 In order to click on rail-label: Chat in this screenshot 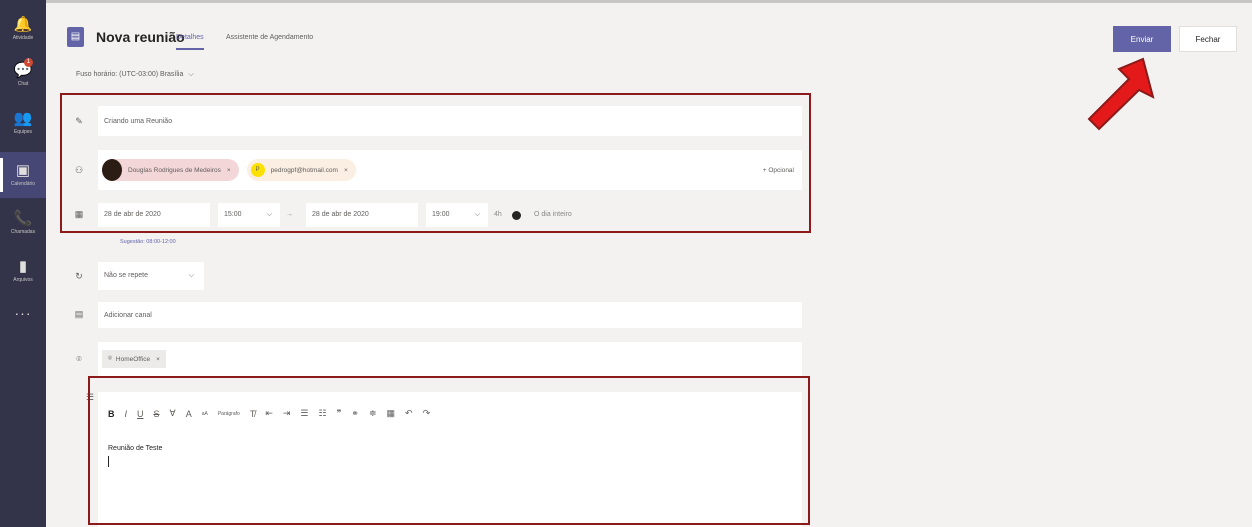, I will do `click(23, 84)`.